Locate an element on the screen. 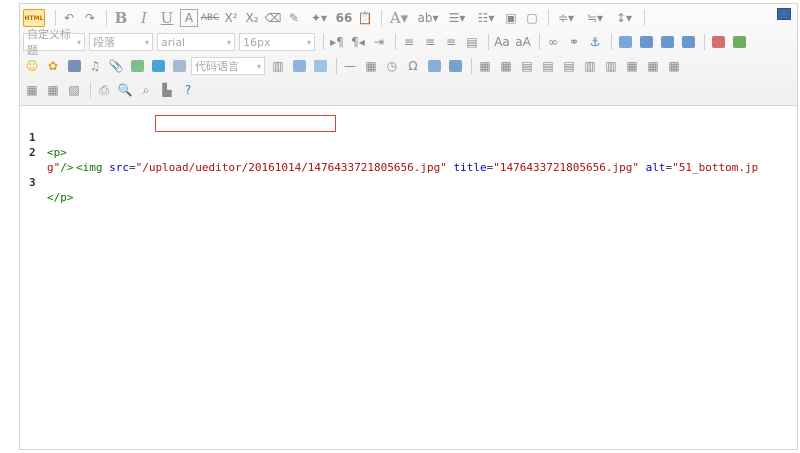  insert-video-icon is located at coordinates (74, 66).